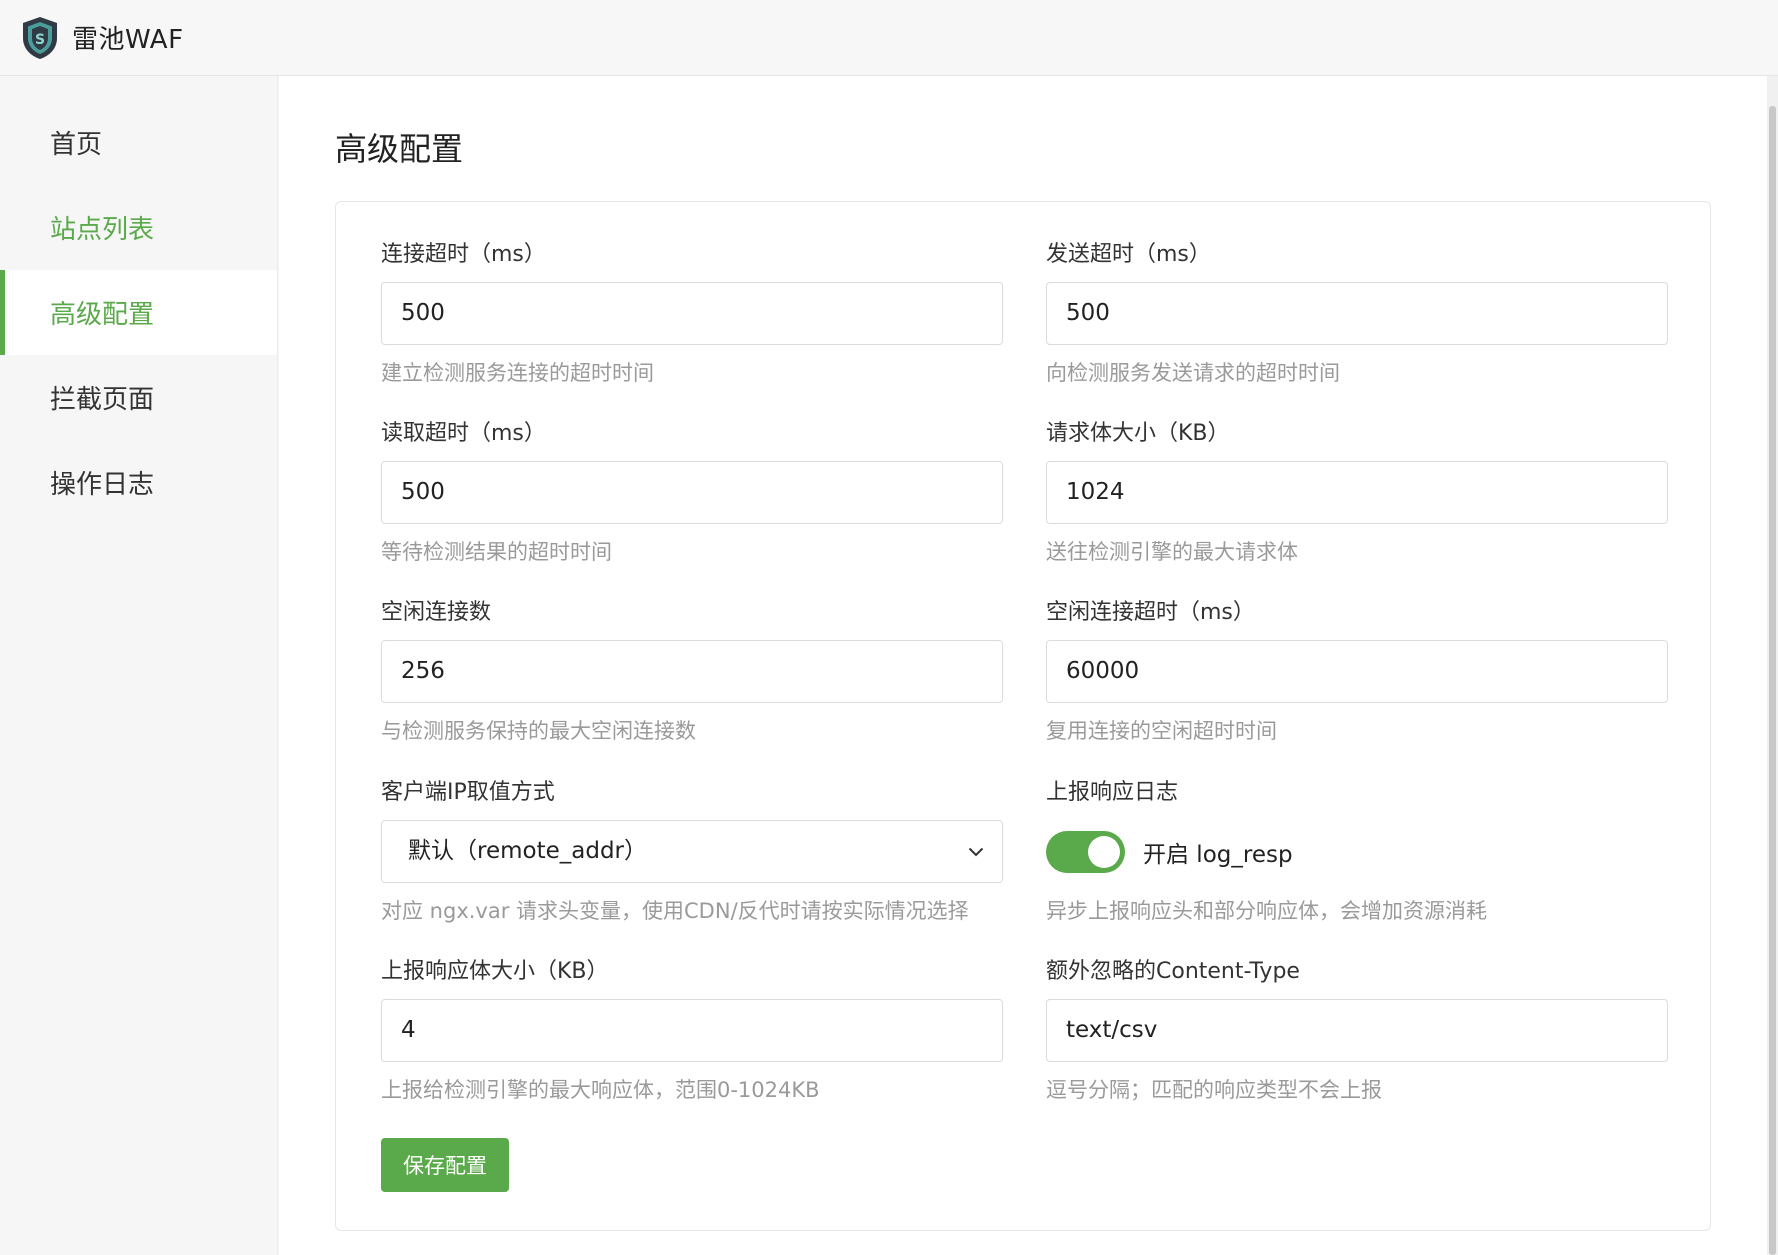 This screenshot has height=1255, width=1778. Describe the element at coordinates (517, 373) in the screenshot. I see `field-hint: 建立检测服务连接的超时时间` at that location.